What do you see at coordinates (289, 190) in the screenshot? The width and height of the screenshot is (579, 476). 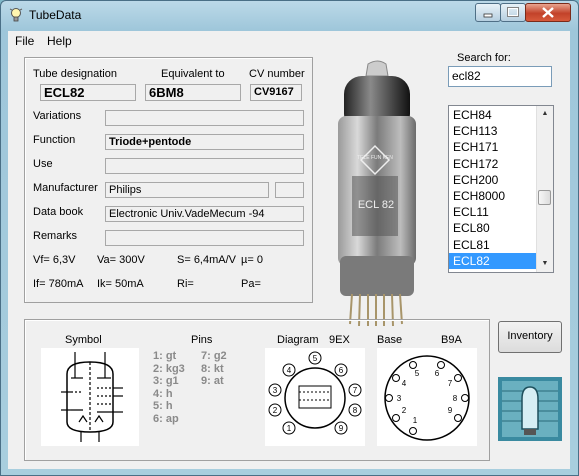 I see `manufacturer-code-field` at bounding box center [289, 190].